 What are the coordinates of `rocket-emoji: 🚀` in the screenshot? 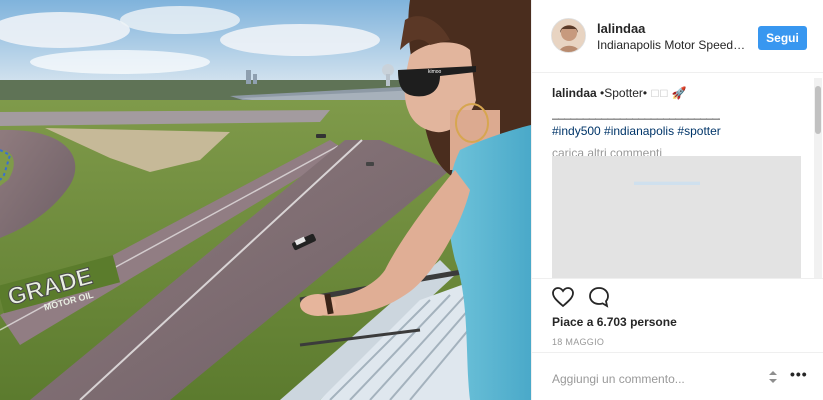 It's located at (679, 93).